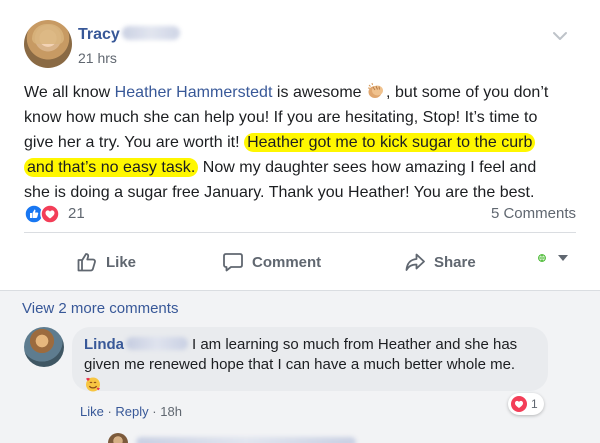 The width and height of the screenshot is (600, 443). Describe the element at coordinates (415, 262) in the screenshot. I see `share-arrow-icon` at that location.